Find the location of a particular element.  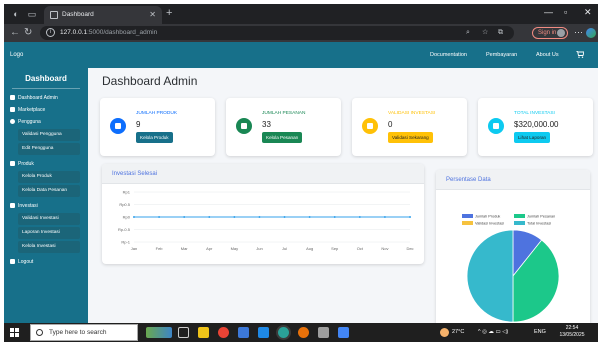

nav-link-documentation: Documentation is located at coordinates (448, 55).